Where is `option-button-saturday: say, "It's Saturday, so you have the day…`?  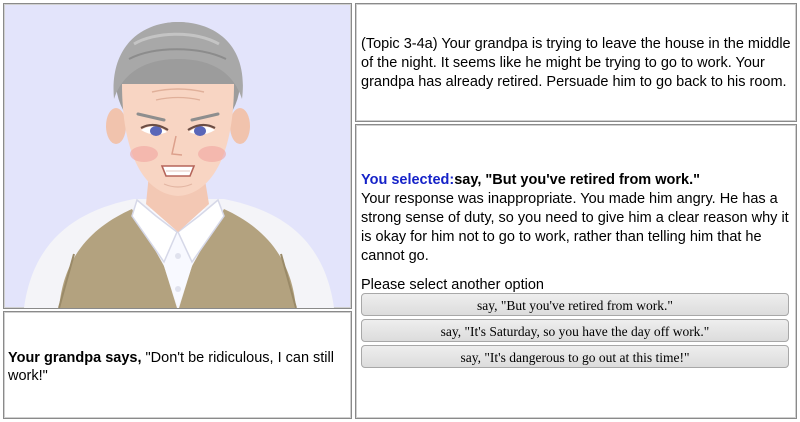 option-button-saturday: say, "It's Saturday, so you have the day… is located at coordinates (575, 330).